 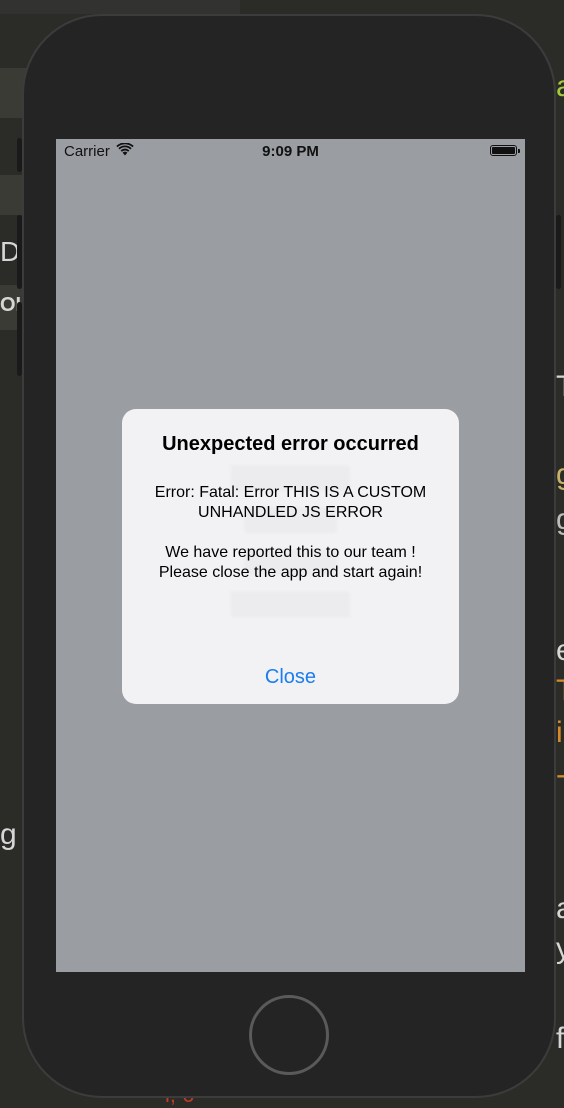 I want to click on status-time: 9:09 PM, so click(x=290, y=151).